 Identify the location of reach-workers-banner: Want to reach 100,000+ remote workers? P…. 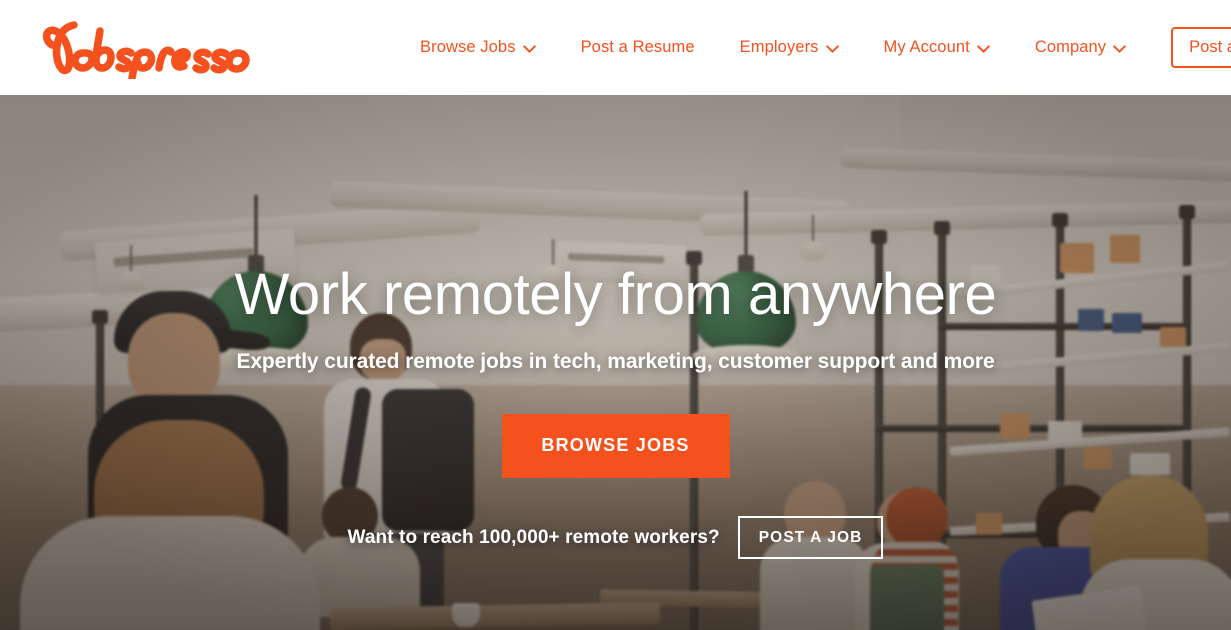
(615, 537).